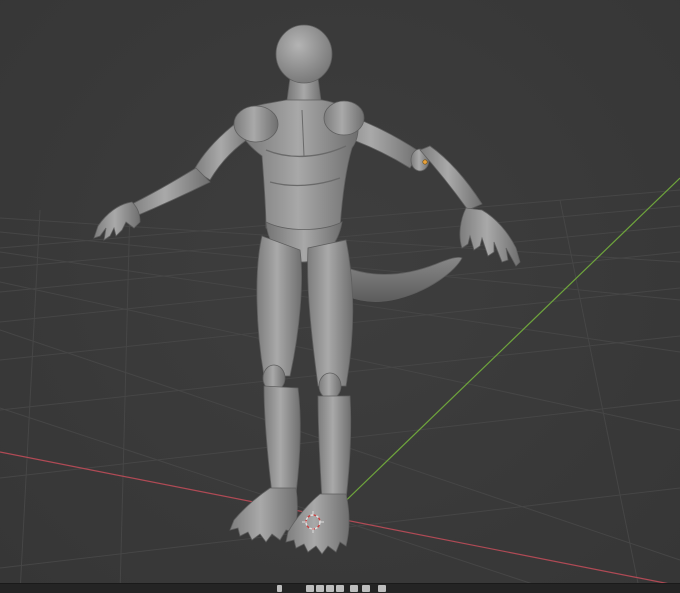  Describe the element at coordinates (330, 588) in the screenshot. I see `timeline-play-reverse-icon` at that location.